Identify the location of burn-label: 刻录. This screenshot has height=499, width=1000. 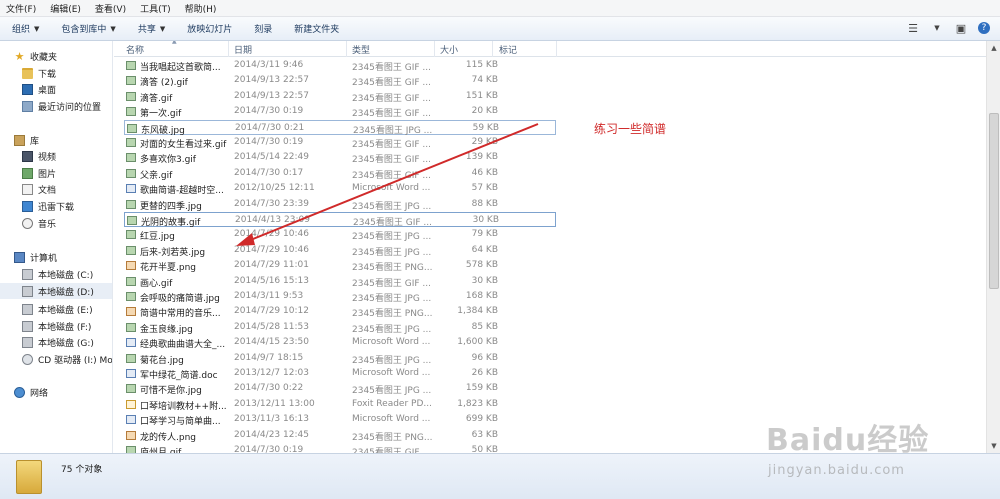
(263, 30).